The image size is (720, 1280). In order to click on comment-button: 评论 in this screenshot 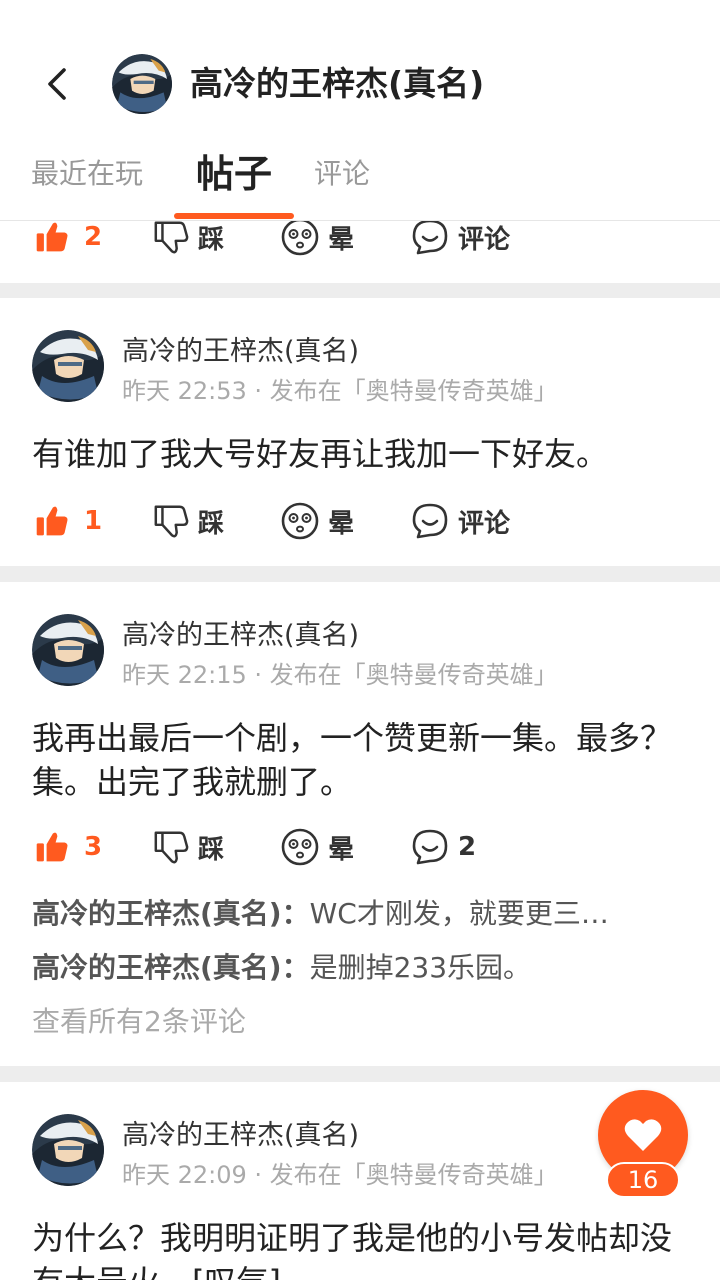, I will do `click(460, 521)`.